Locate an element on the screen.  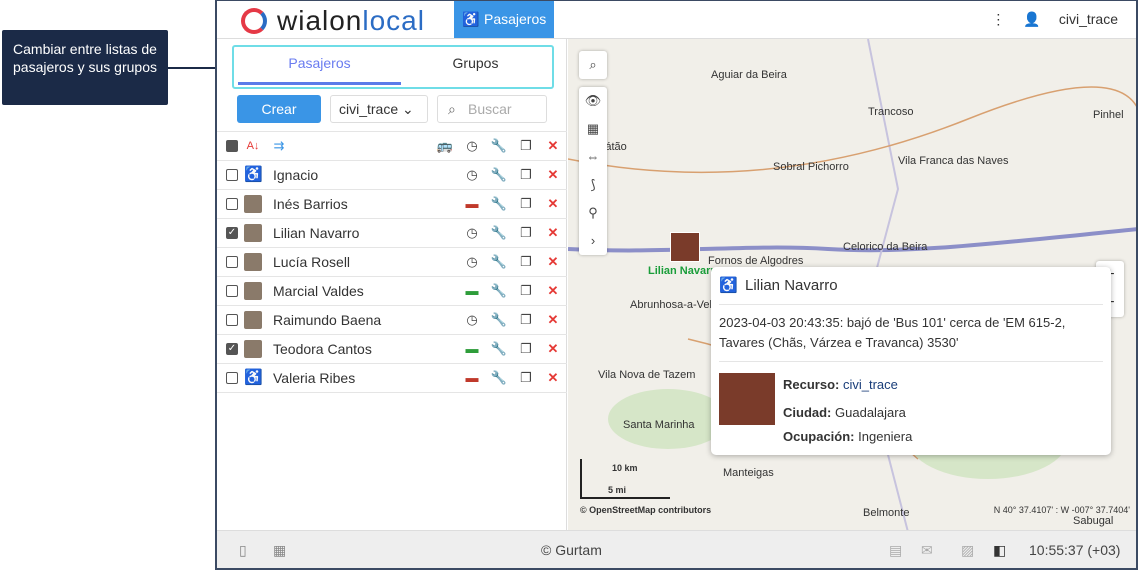
map-layers-icon: ▦ is located at coordinates (593, 129).